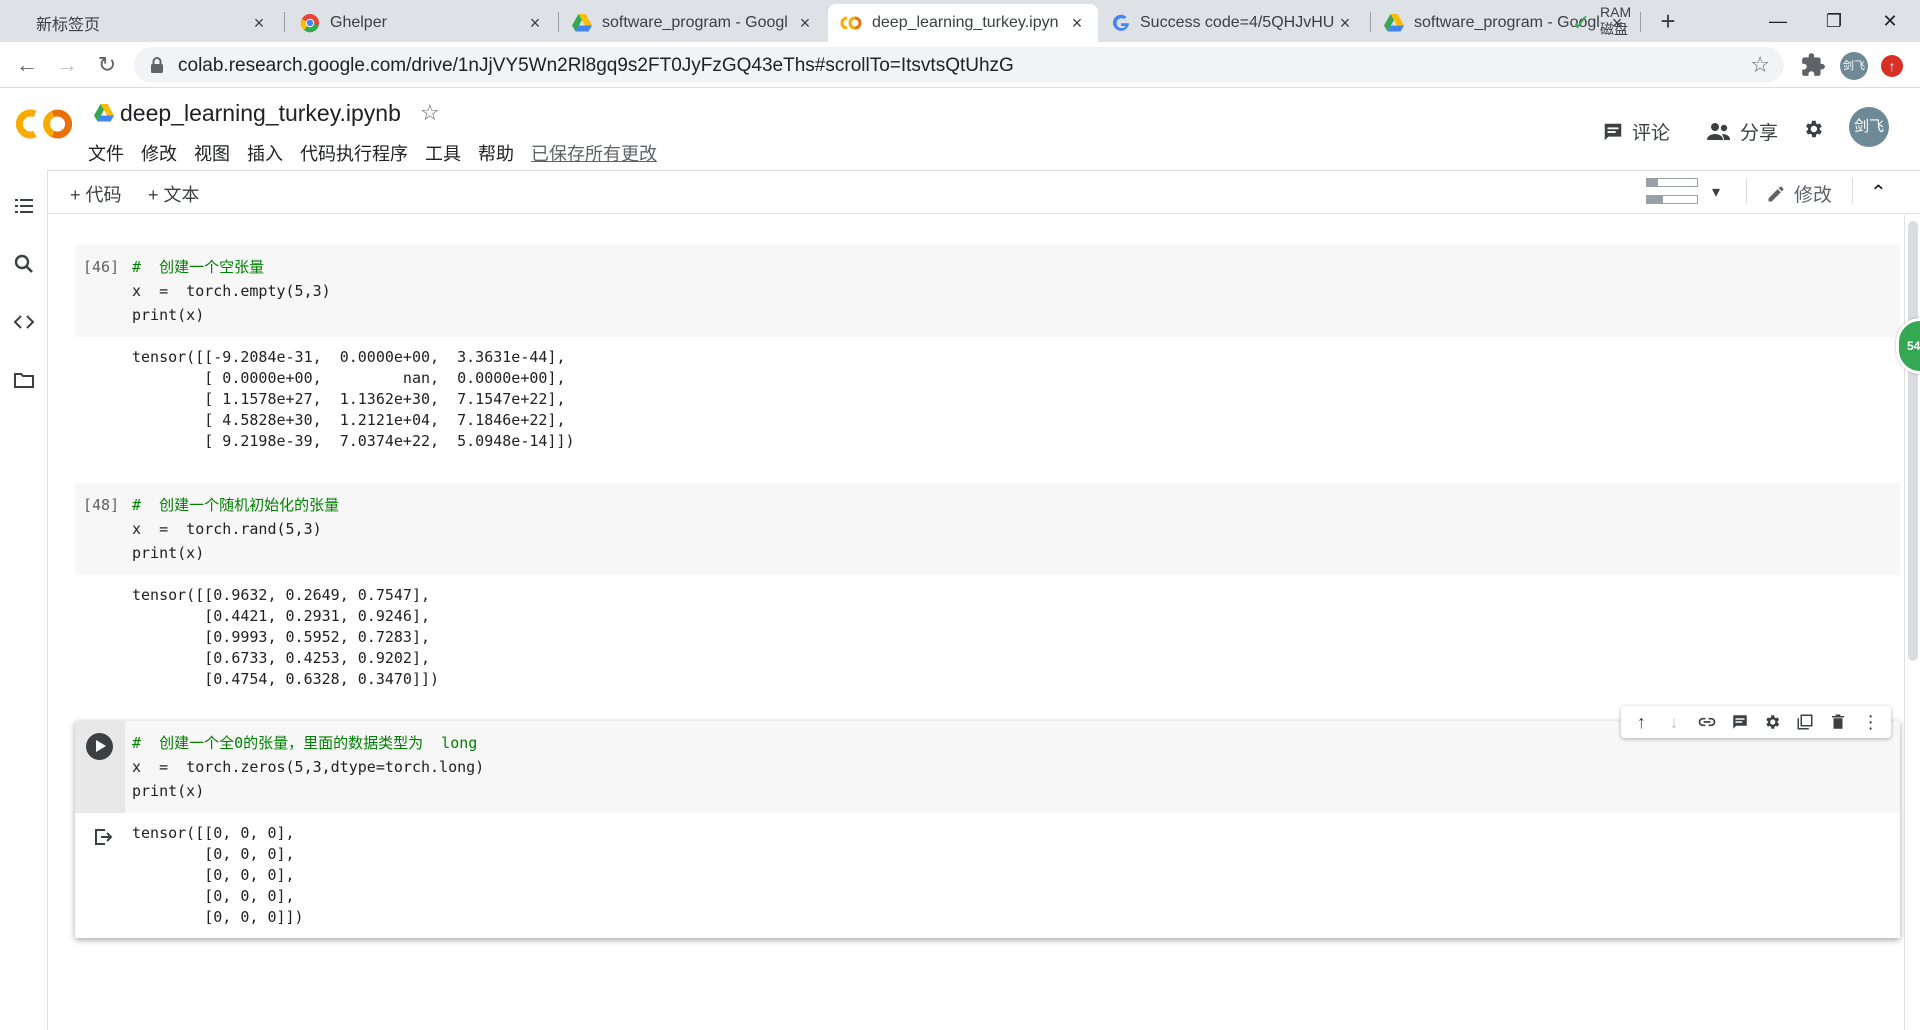  I want to click on output-clear-icon, so click(103, 837).